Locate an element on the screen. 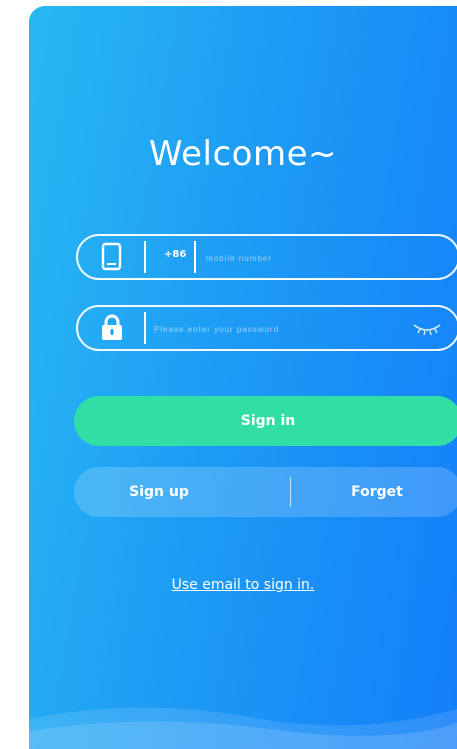 The width and height of the screenshot is (457, 749). country-code: +86 is located at coordinates (175, 254).